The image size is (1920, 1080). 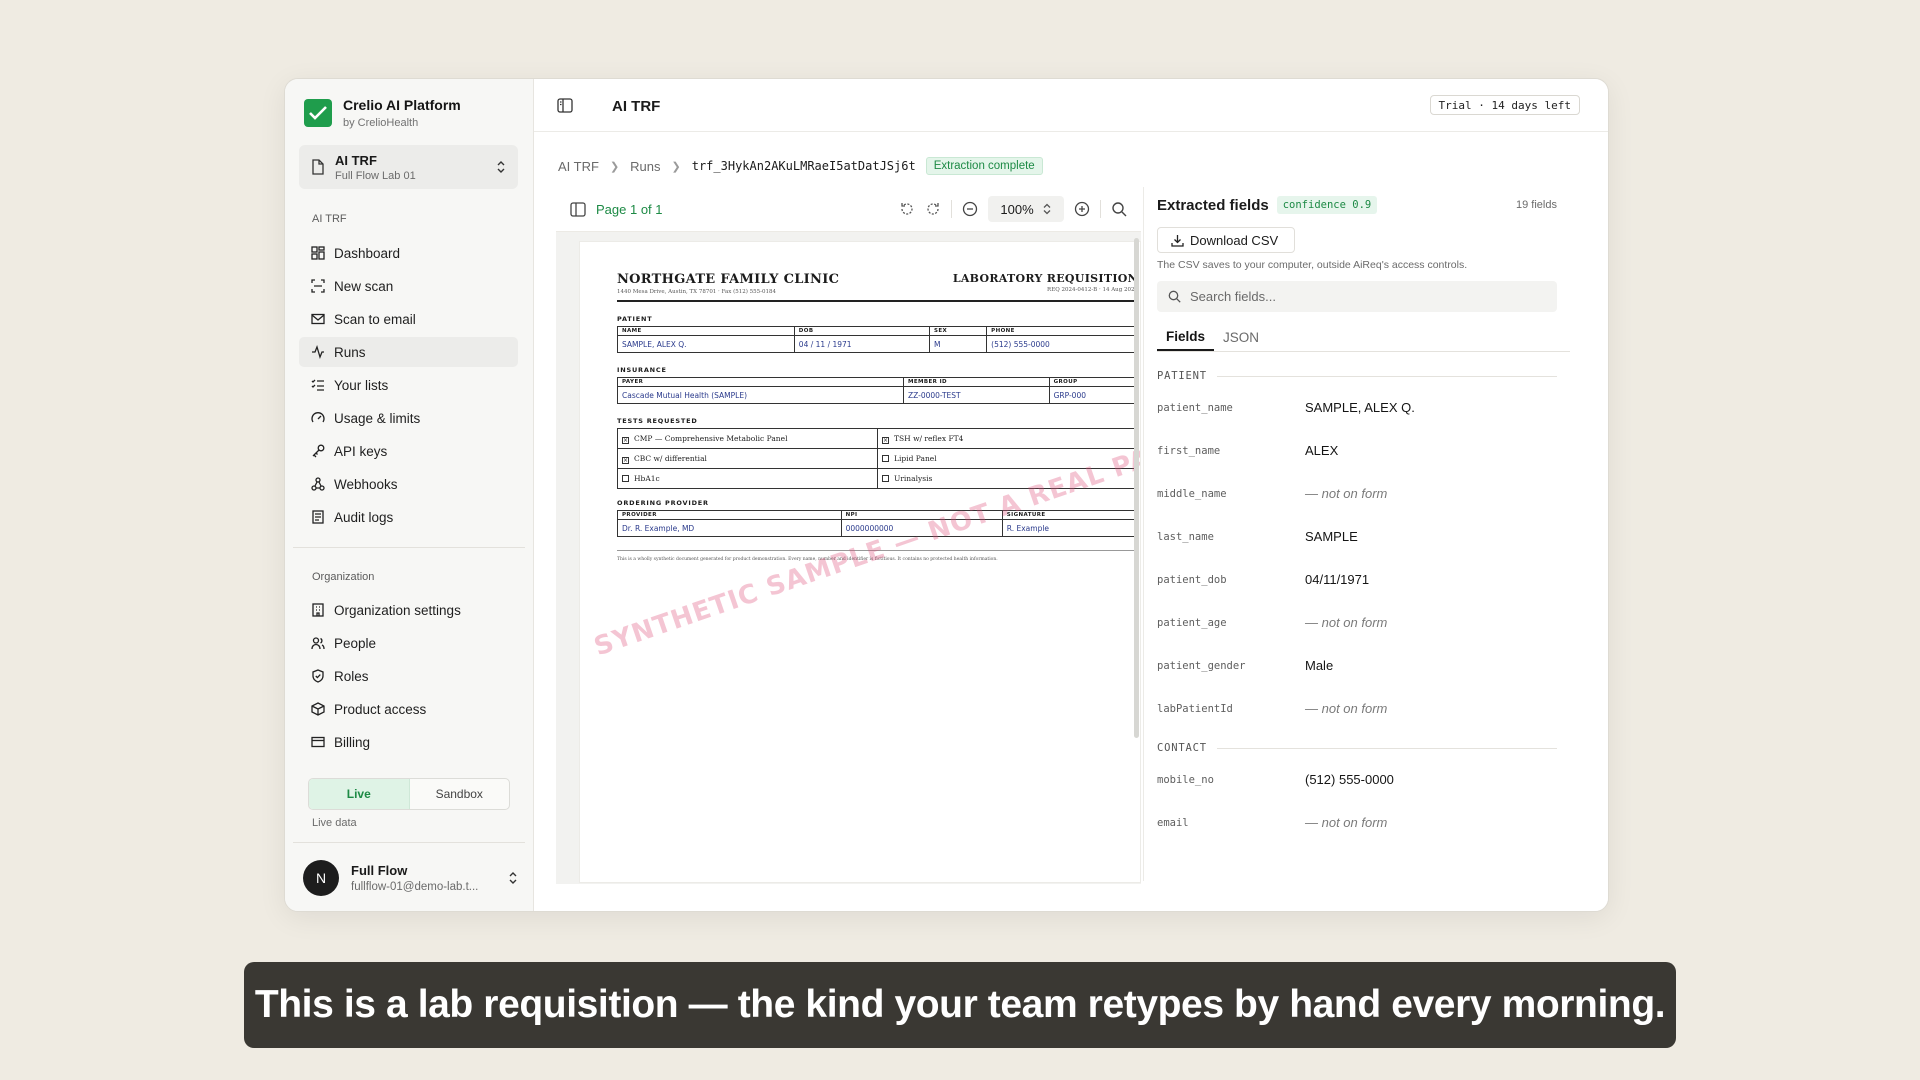 I want to click on table-header: PAYER, so click(x=760, y=382).